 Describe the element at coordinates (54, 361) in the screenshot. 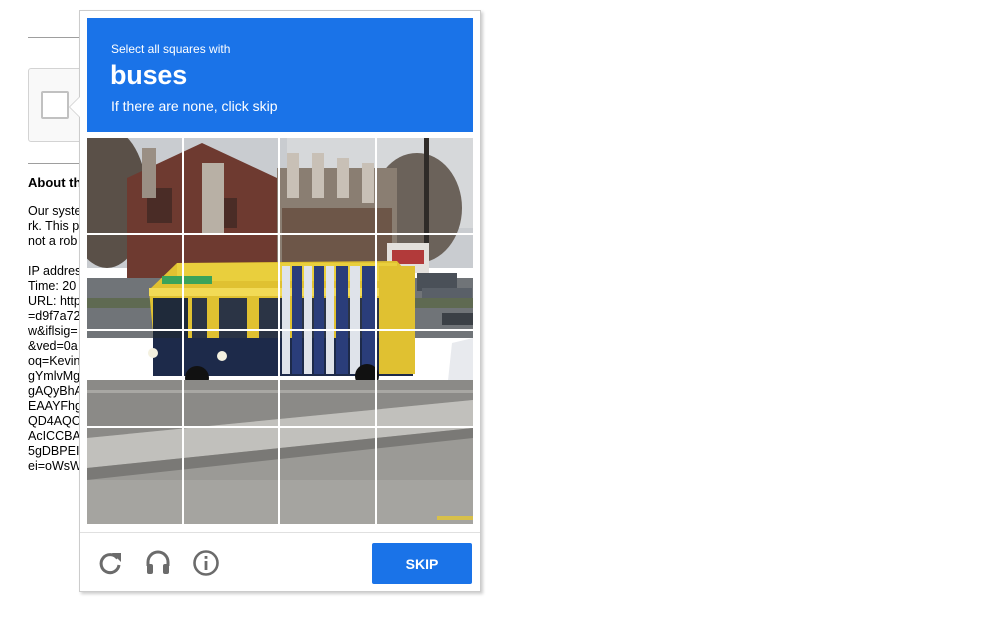

I see `text-line: oq=Kevin` at that location.